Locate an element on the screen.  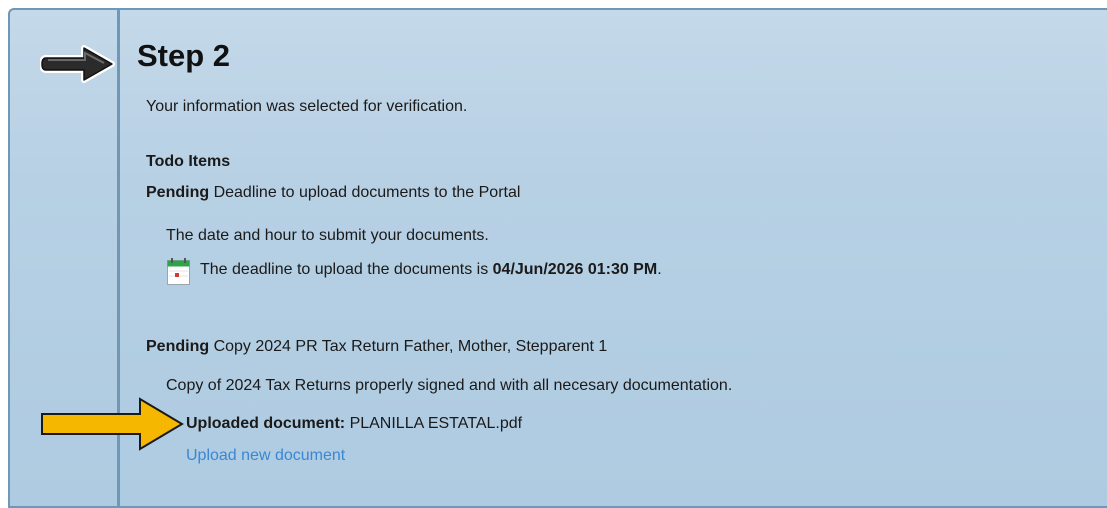
upload-new-document-link: Upload new document is located at coordinates (265, 456).